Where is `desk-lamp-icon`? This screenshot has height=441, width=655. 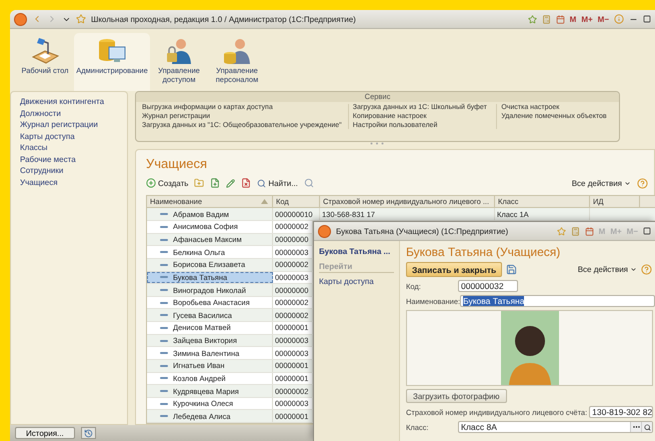
desk-lamp-icon is located at coordinates (45, 51).